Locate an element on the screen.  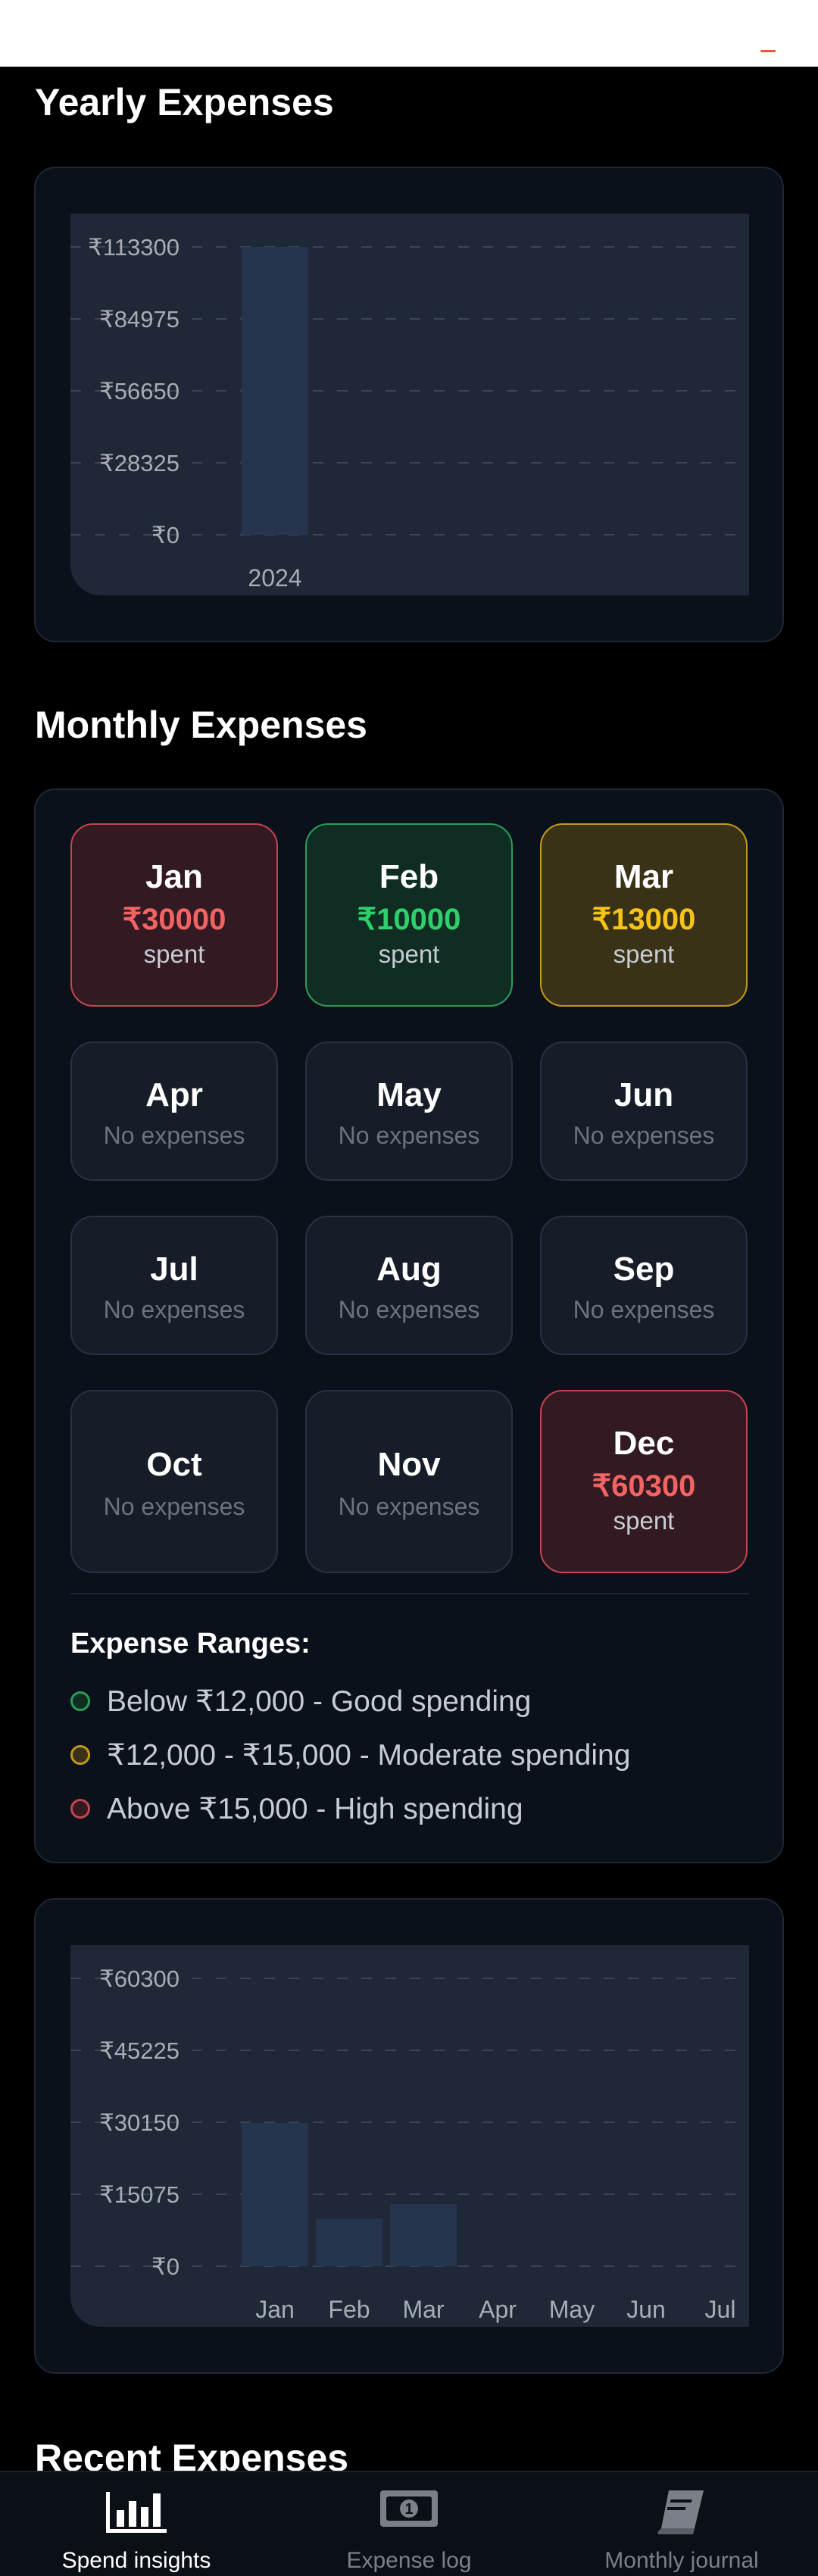
month-name: Jan is located at coordinates (174, 877).